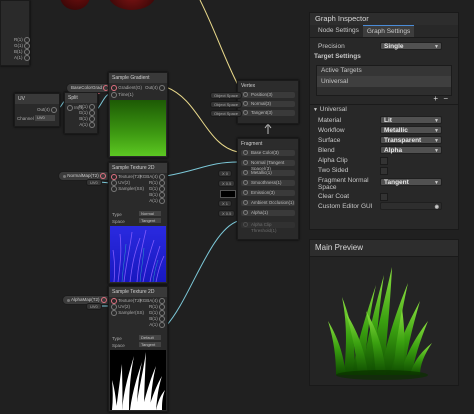  I want to click on port-a: A(1), so click(22, 58).